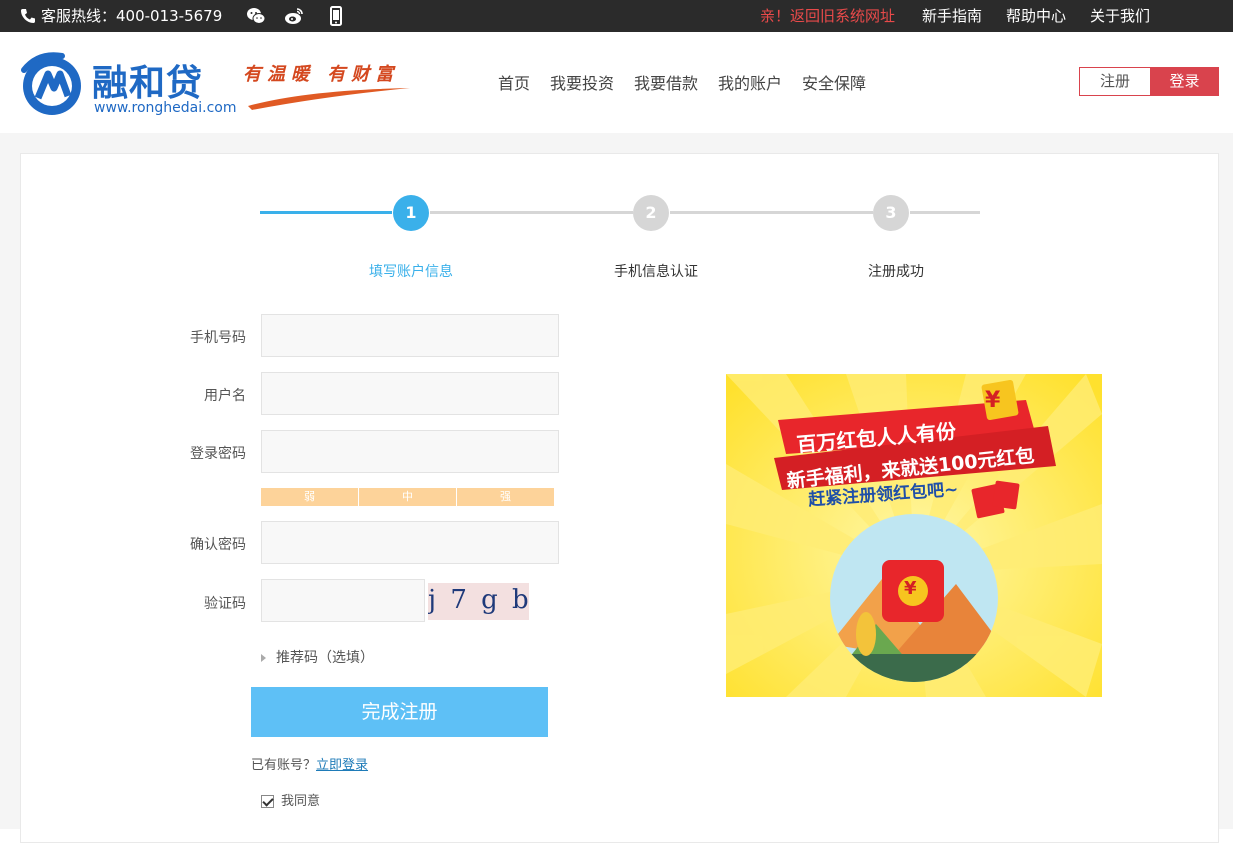  Describe the element at coordinates (326, 212) in the screenshot. I see `step-line-active` at that location.